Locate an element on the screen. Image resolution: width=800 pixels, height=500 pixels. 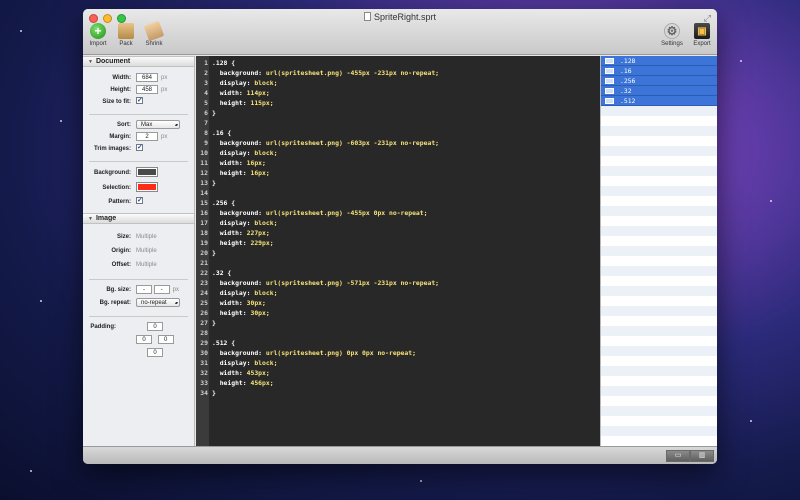
bg-size-height-field: - is located at coordinates (161, 289).